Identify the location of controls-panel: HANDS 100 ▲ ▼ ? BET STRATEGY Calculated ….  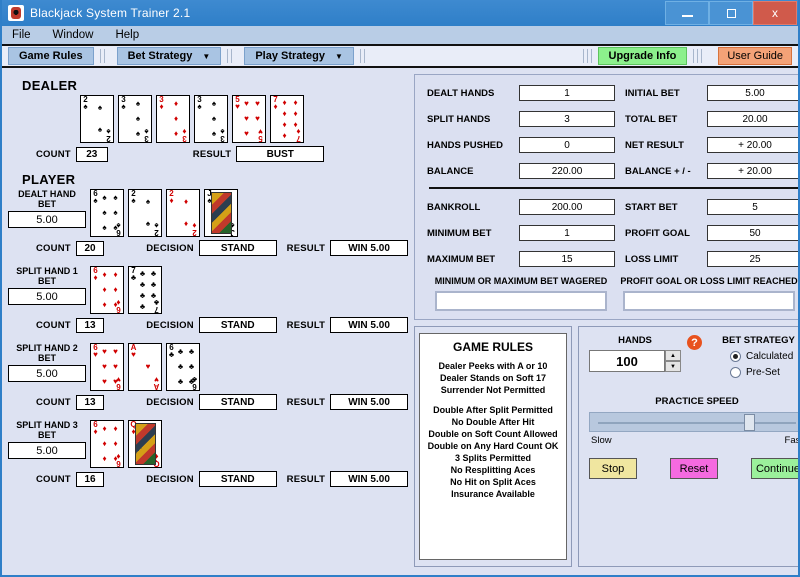
(688, 446).